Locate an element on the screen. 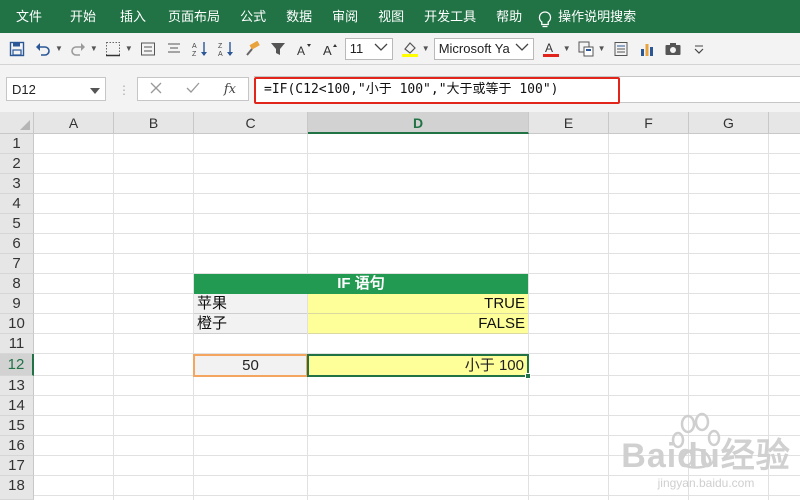  row-header-10: 10 is located at coordinates (17, 324).